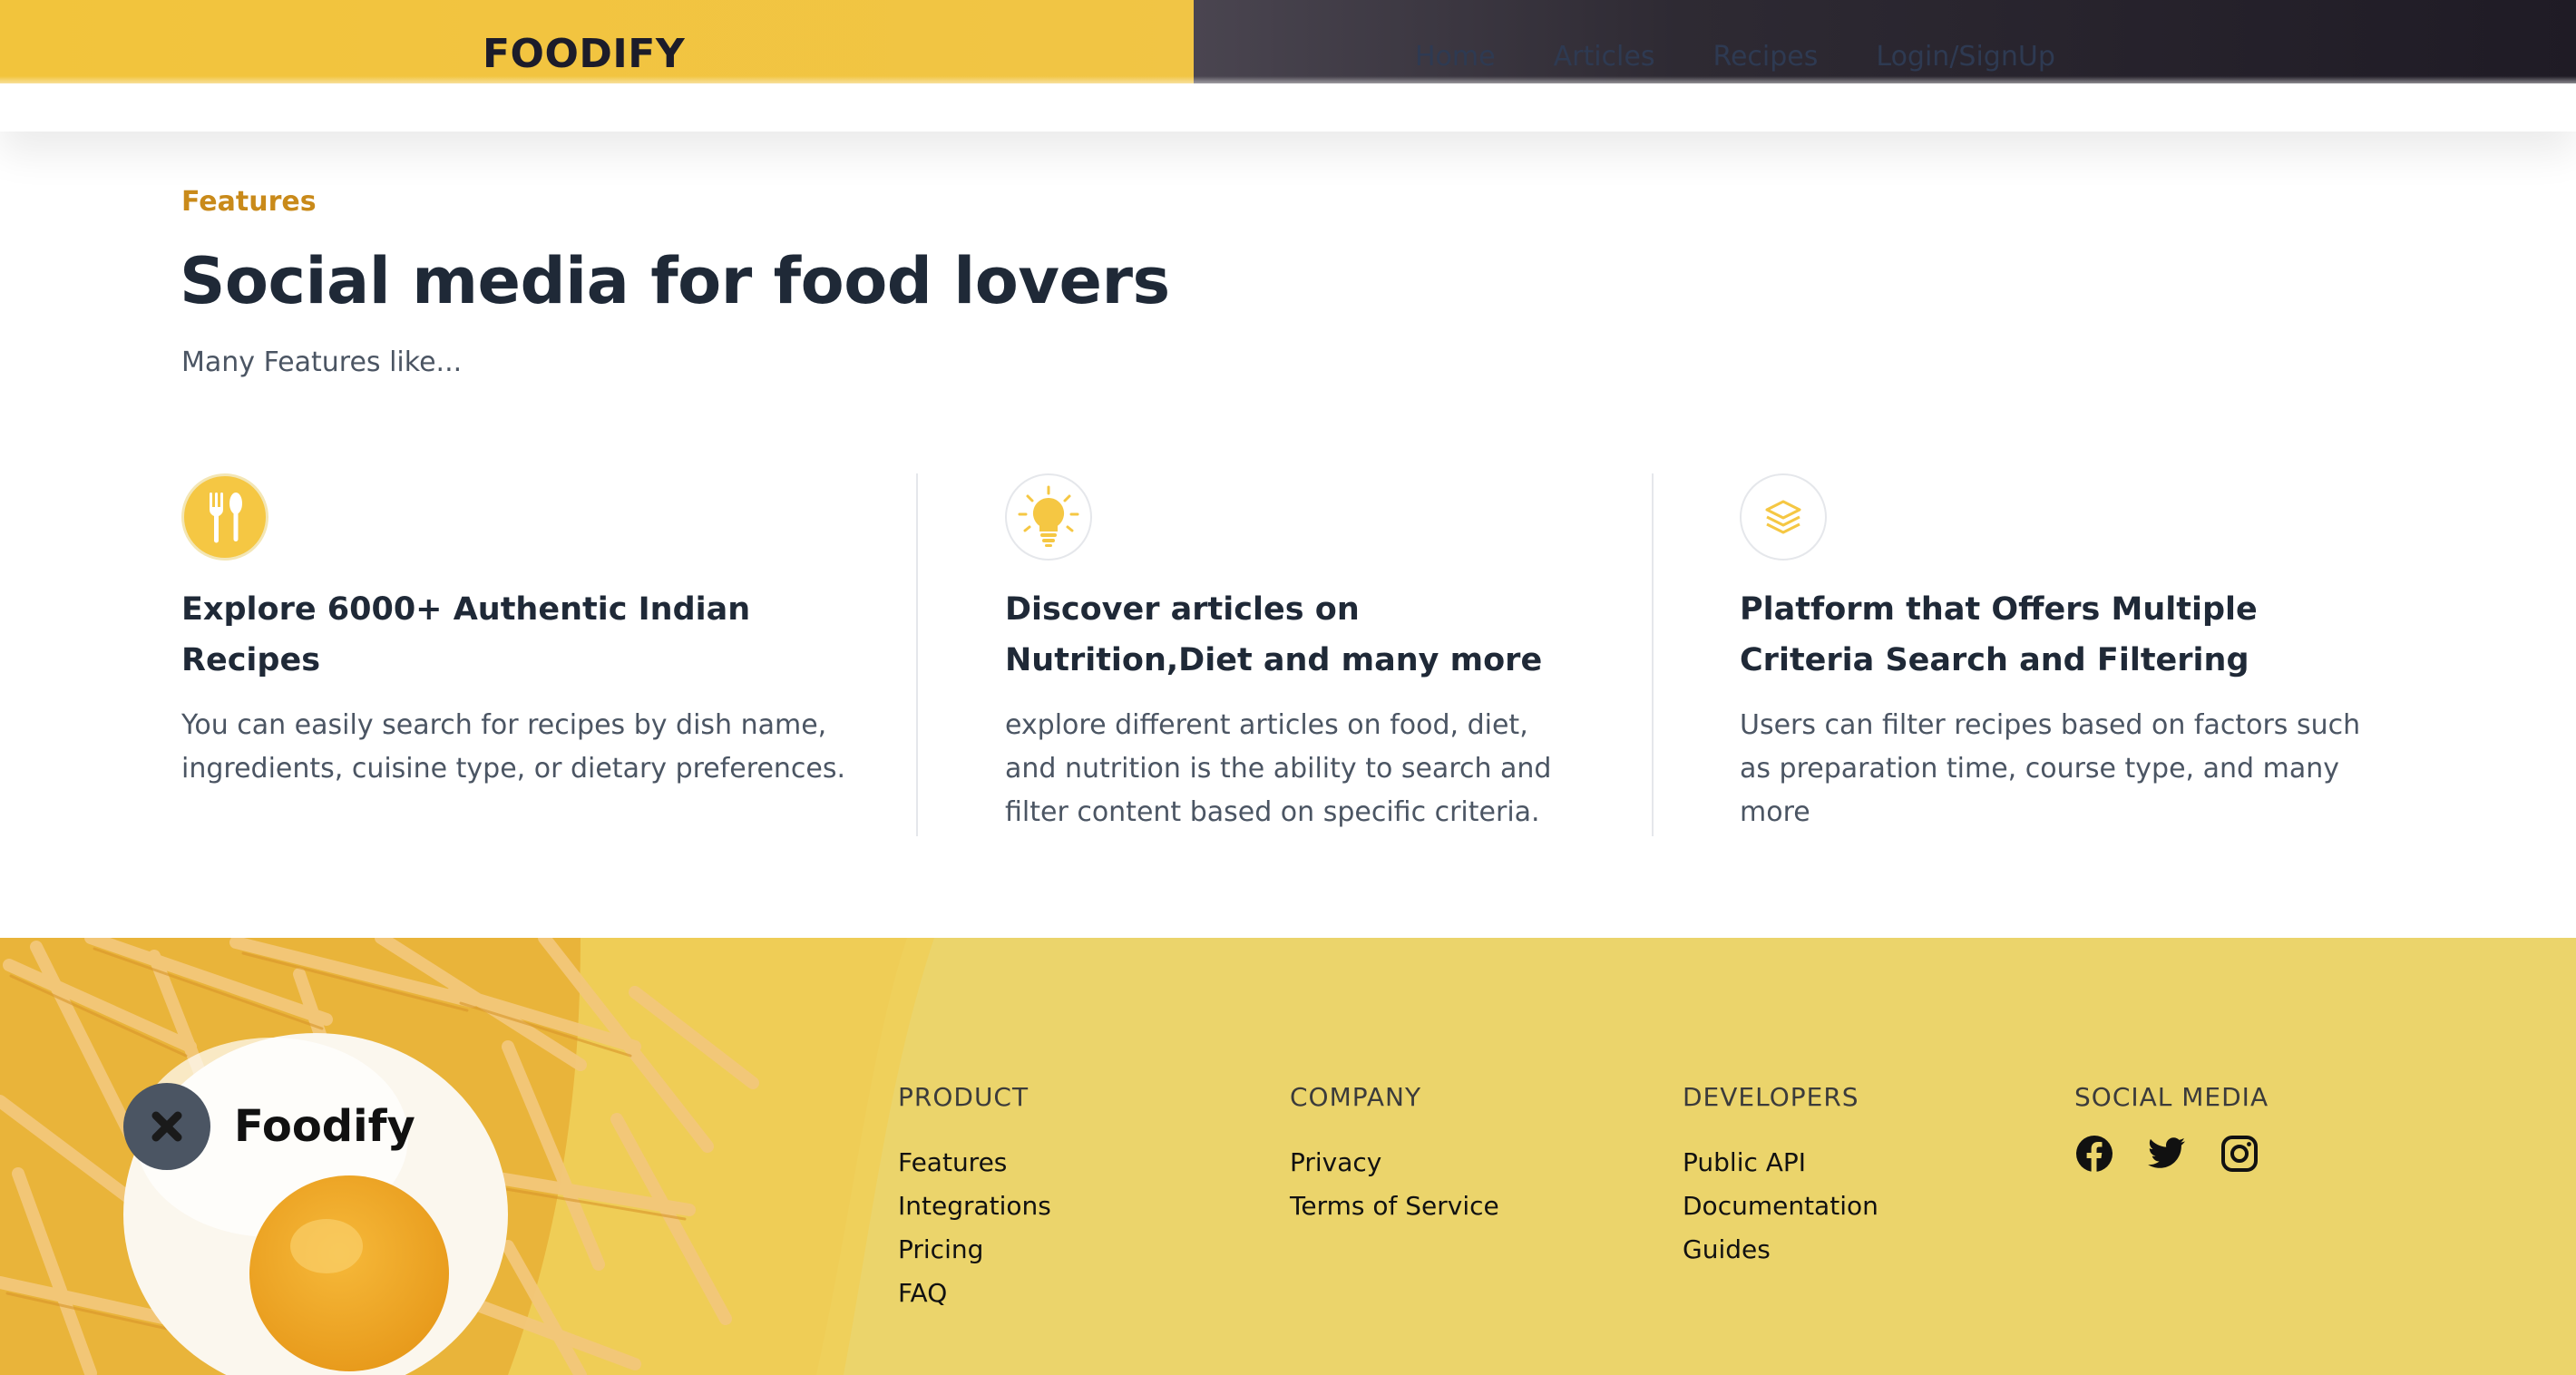  I want to click on footer-link-guides: Guides, so click(1780, 1250).